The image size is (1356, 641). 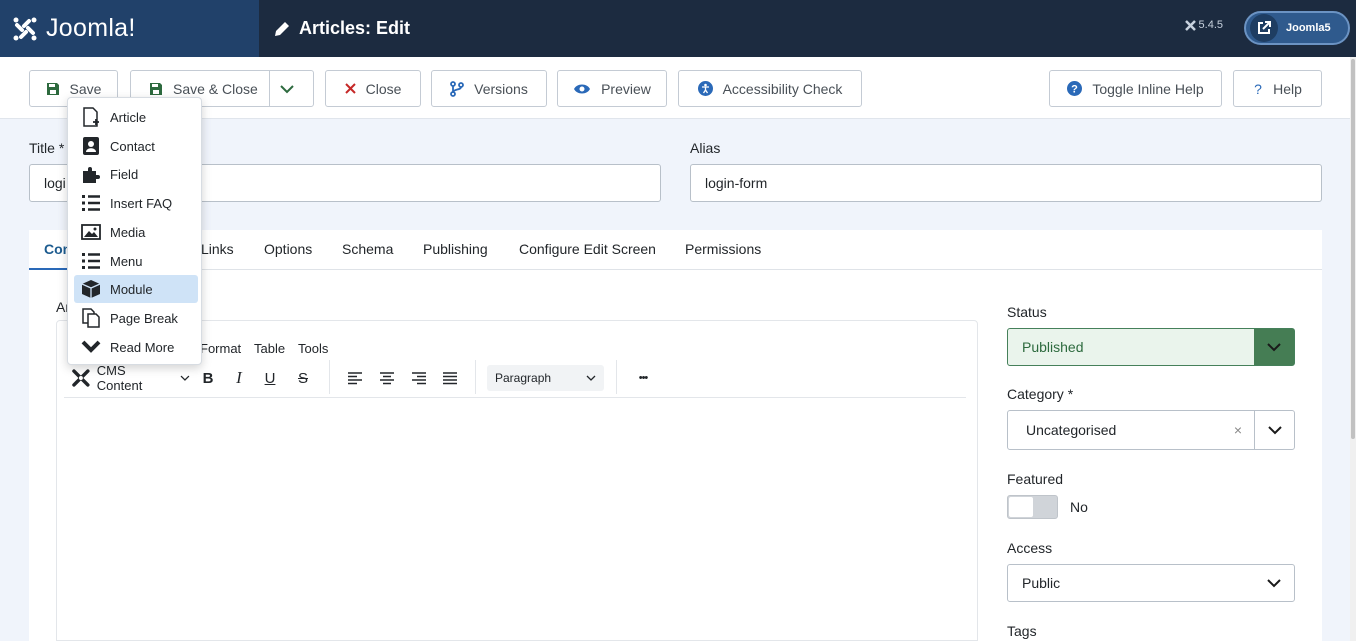 What do you see at coordinates (128, 232) in the screenshot?
I see `dropdown-item-label: Media` at bounding box center [128, 232].